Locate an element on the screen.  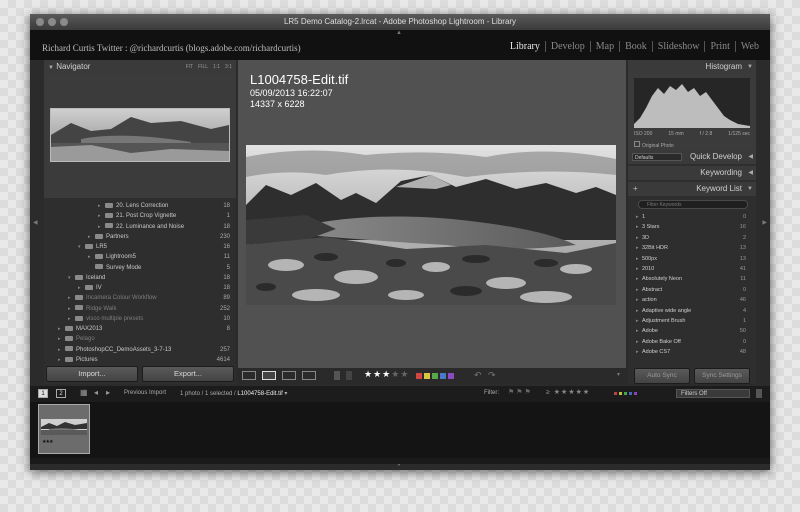
filter-preset-select: Filters Off is located at coordinates (713, 393).